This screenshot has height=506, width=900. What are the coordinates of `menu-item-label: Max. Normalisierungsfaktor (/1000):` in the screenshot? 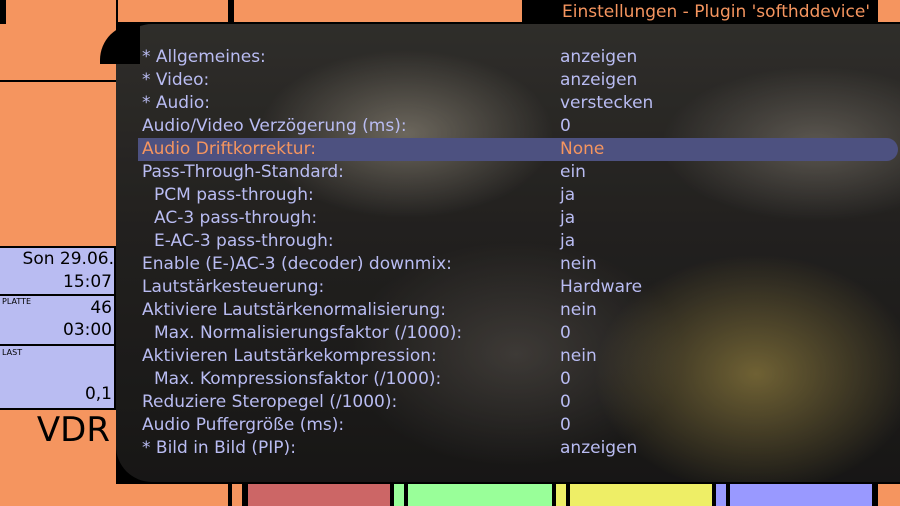 It's located at (308, 333).